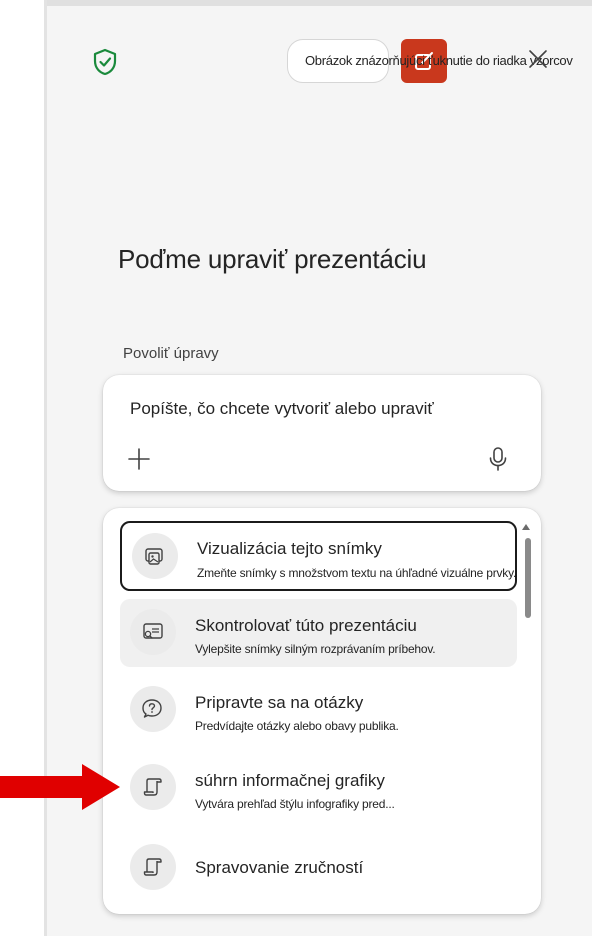 This screenshot has width=592, height=936. Describe the element at coordinates (279, 867) in the screenshot. I see `suggestion-title: Spravovanie zručností` at that location.